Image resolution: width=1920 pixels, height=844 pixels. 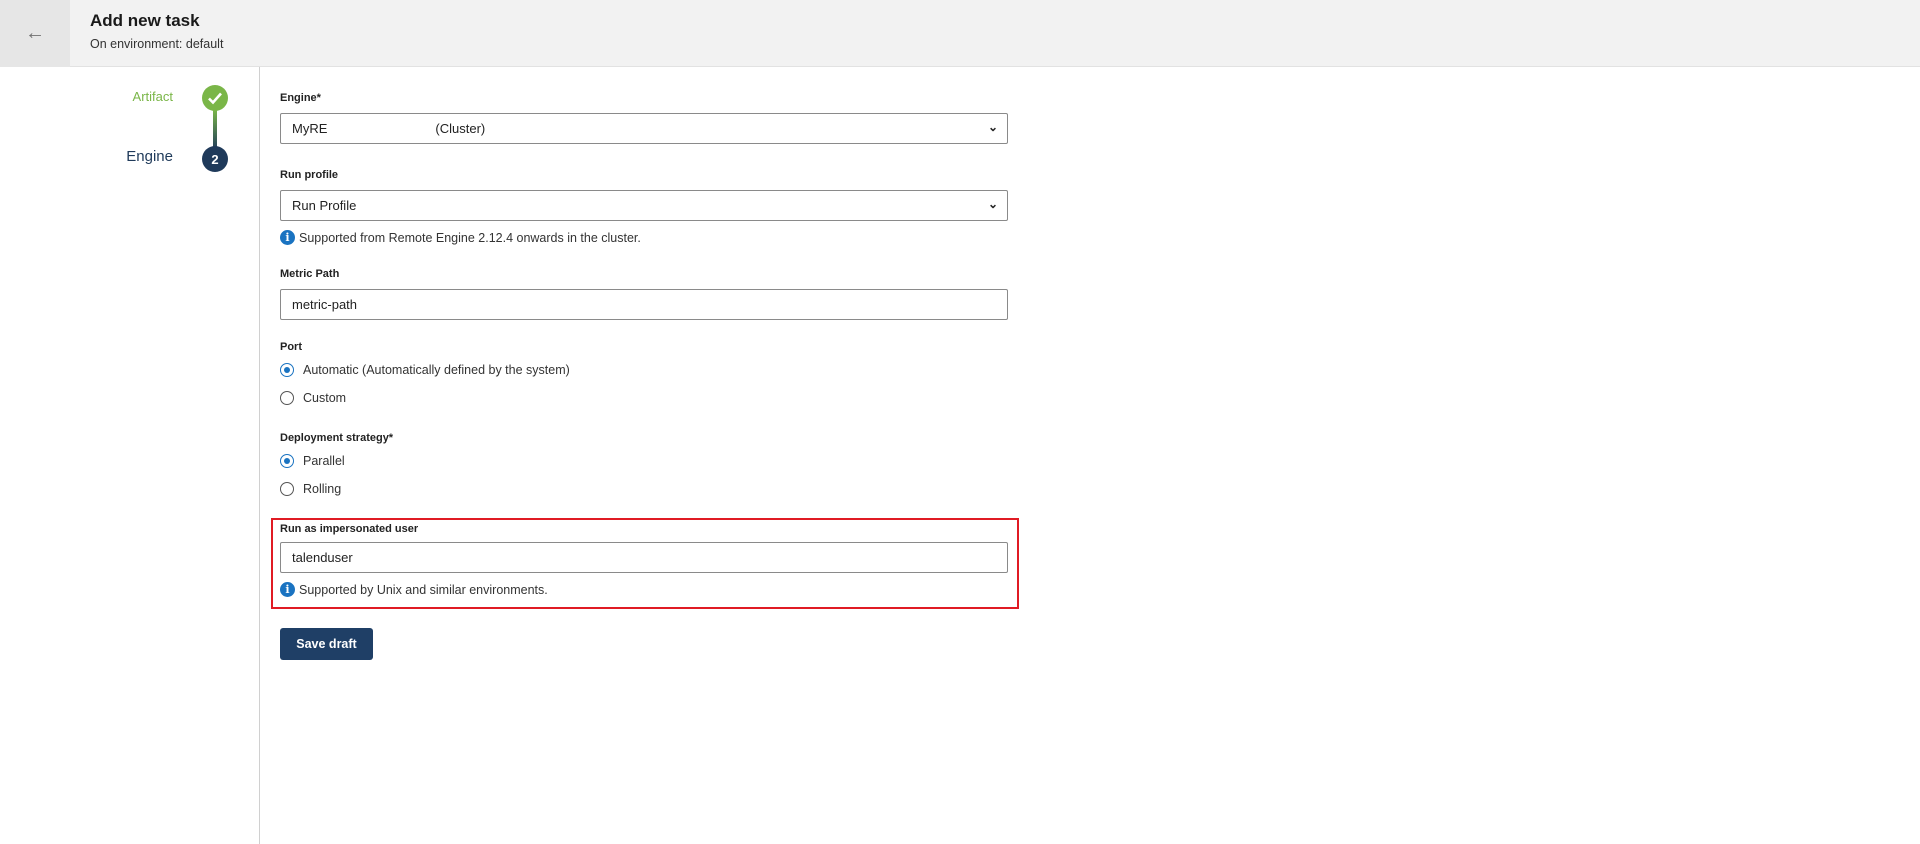 I want to click on deployment-rolling-radio: Rolling, so click(x=310, y=489).